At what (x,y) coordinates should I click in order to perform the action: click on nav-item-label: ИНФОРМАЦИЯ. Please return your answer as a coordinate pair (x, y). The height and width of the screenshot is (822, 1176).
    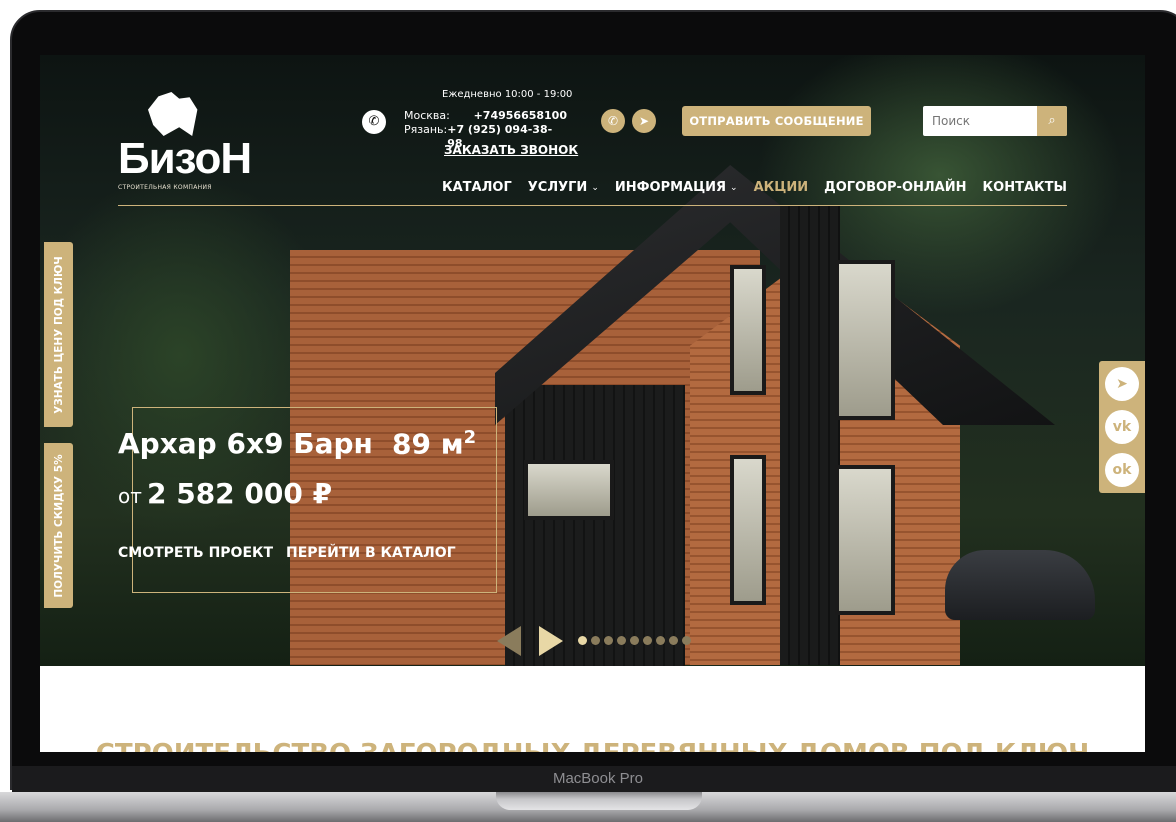
    Looking at the image, I should click on (670, 187).